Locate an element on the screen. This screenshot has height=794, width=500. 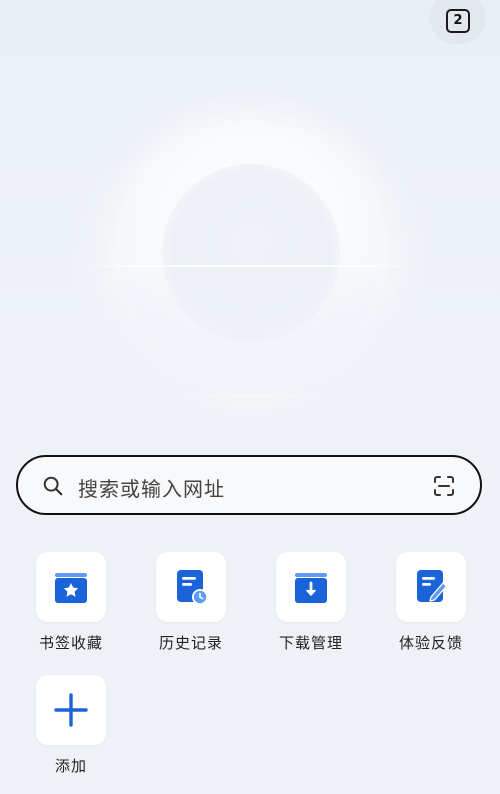
search-bar: 搜索或输入网址 is located at coordinates (249, 485).